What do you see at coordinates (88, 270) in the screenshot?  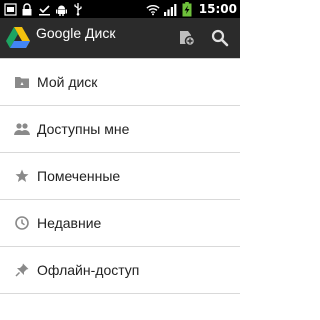 I see `nav-item-label: Офлайн-доступ` at bounding box center [88, 270].